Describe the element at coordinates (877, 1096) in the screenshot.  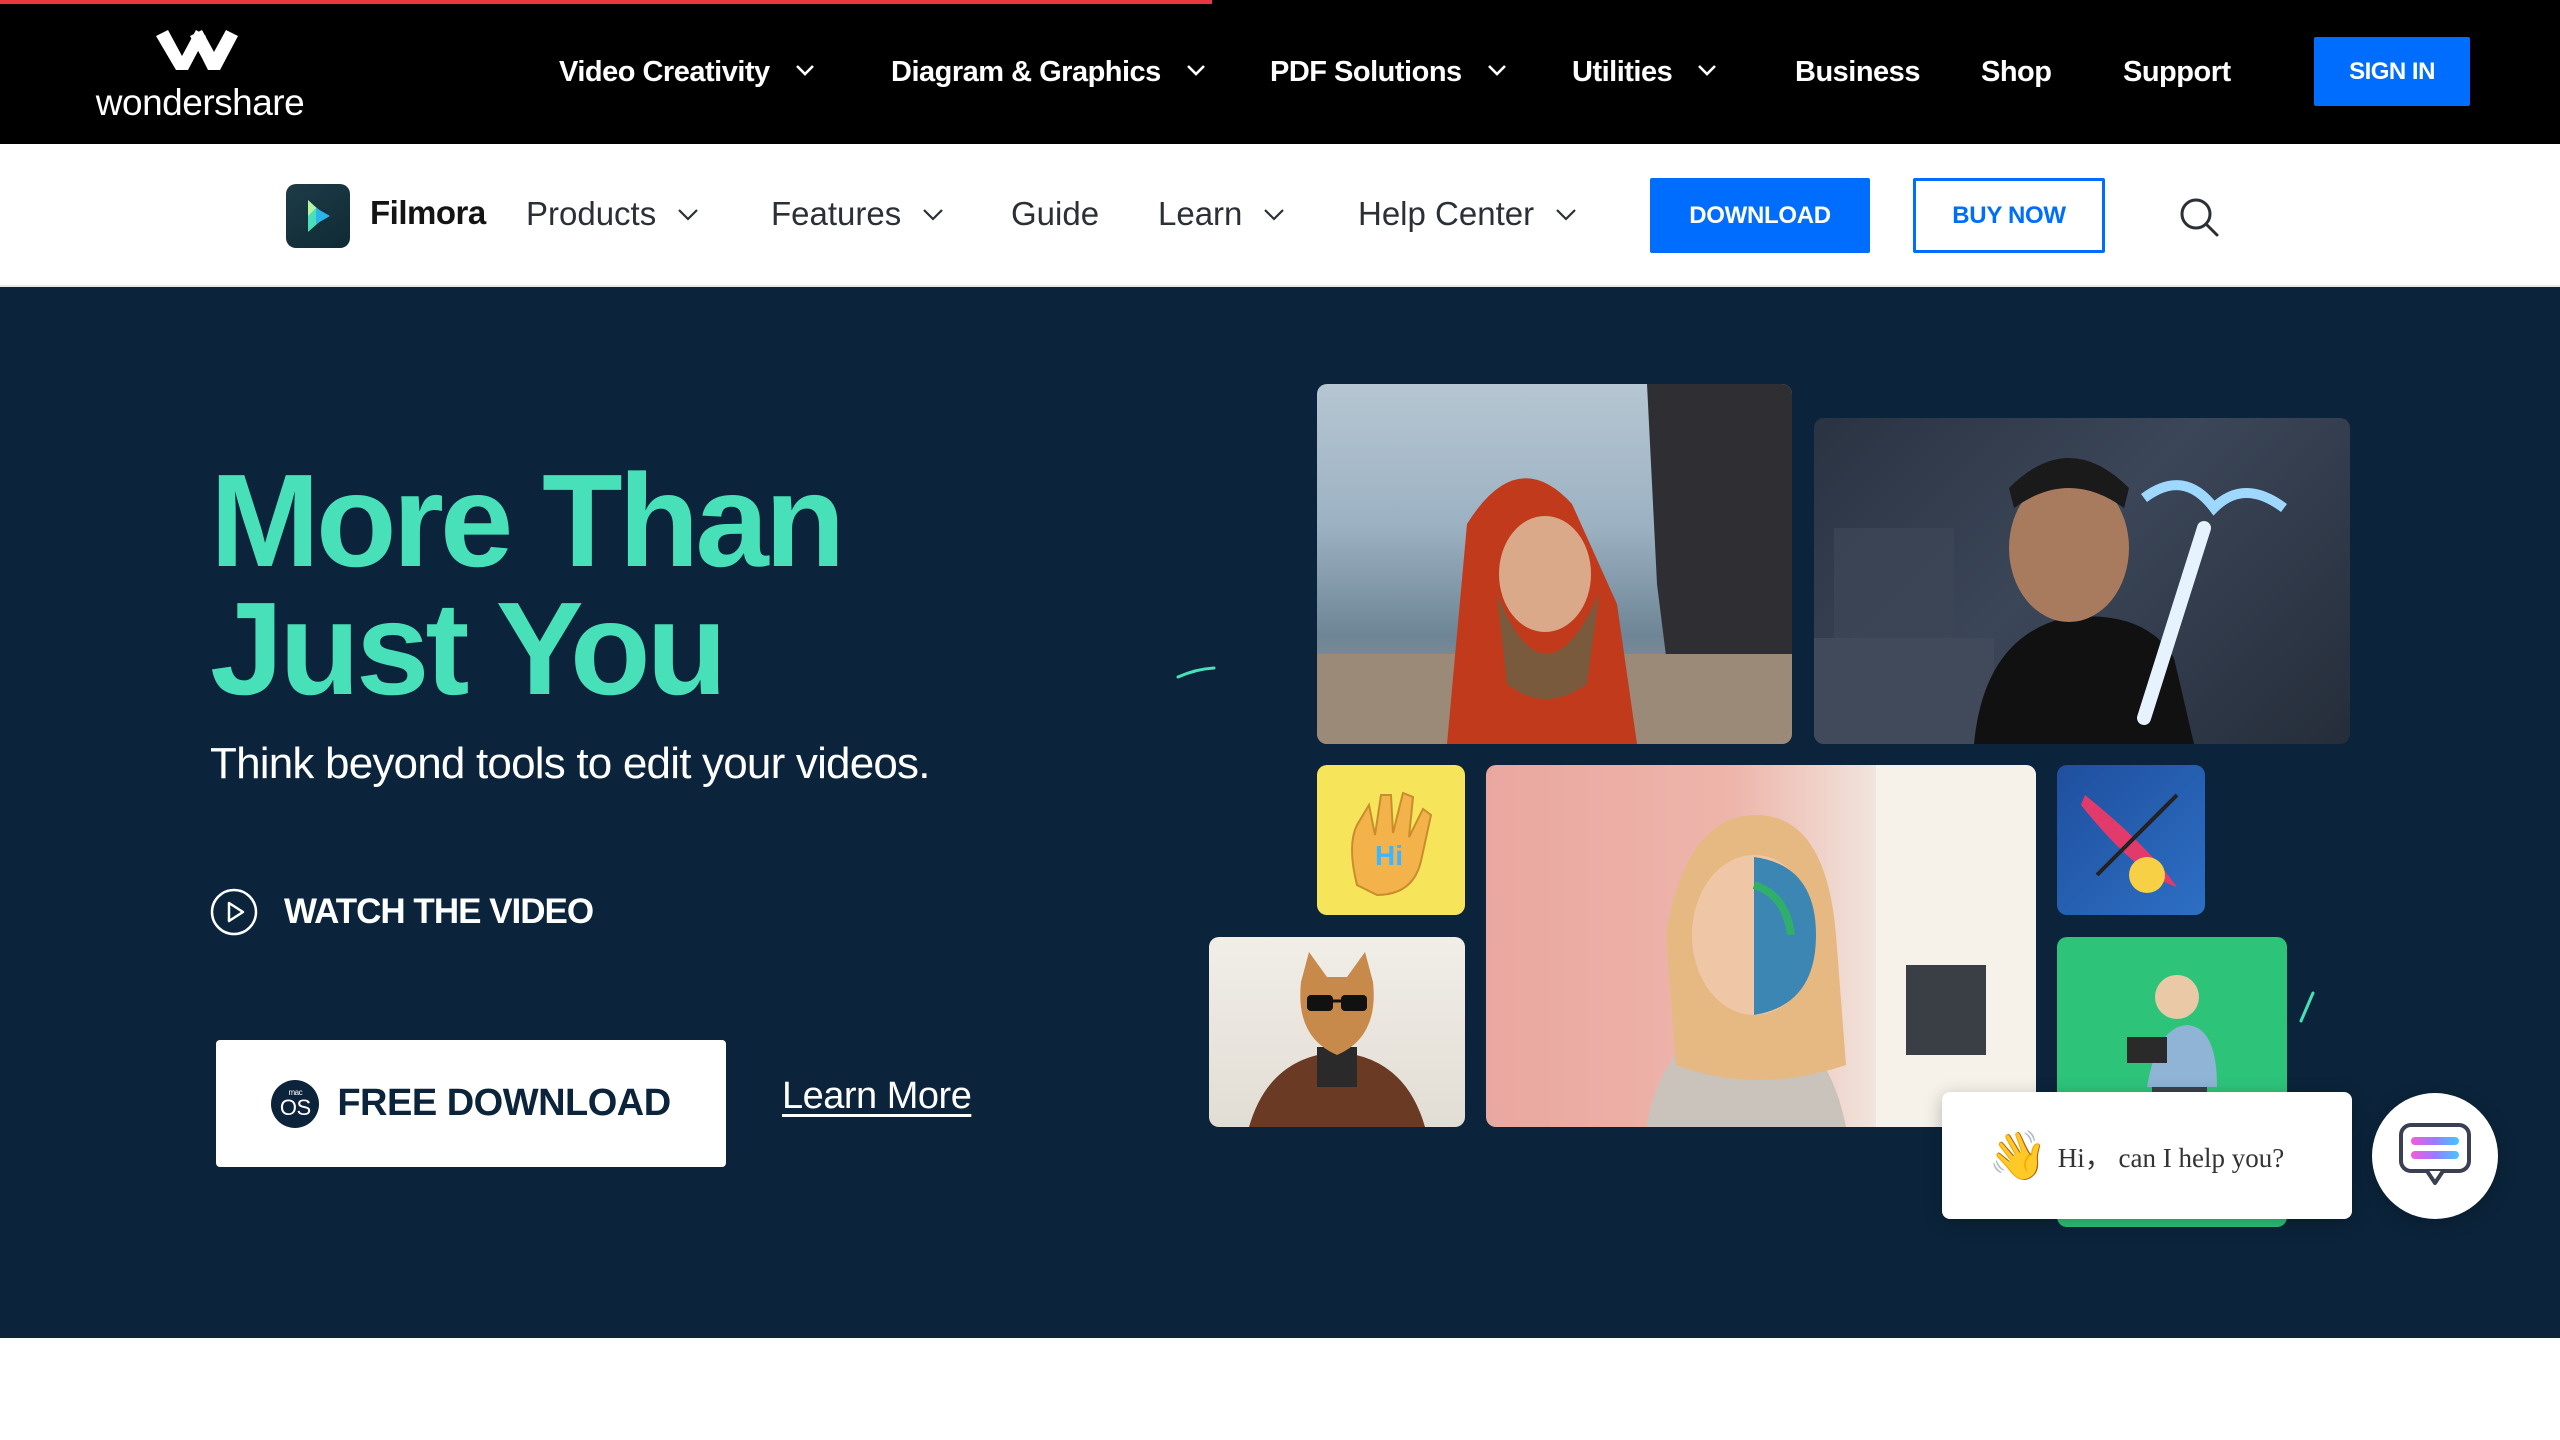
I see `learn-more-link: Learn More` at that location.